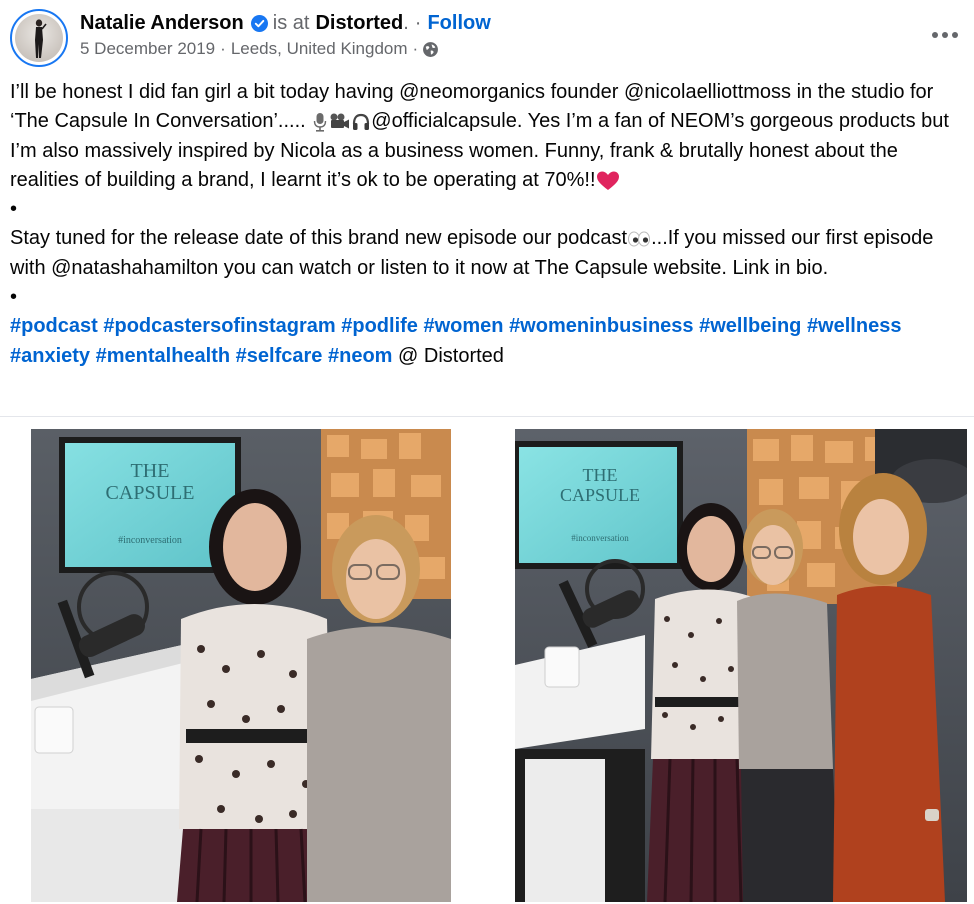 Image resolution: width=974 pixels, height=904 pixels. Describe the element at coordinates (639, 239) in the screenshot. I see `eyes-emoji-icon` at that location.